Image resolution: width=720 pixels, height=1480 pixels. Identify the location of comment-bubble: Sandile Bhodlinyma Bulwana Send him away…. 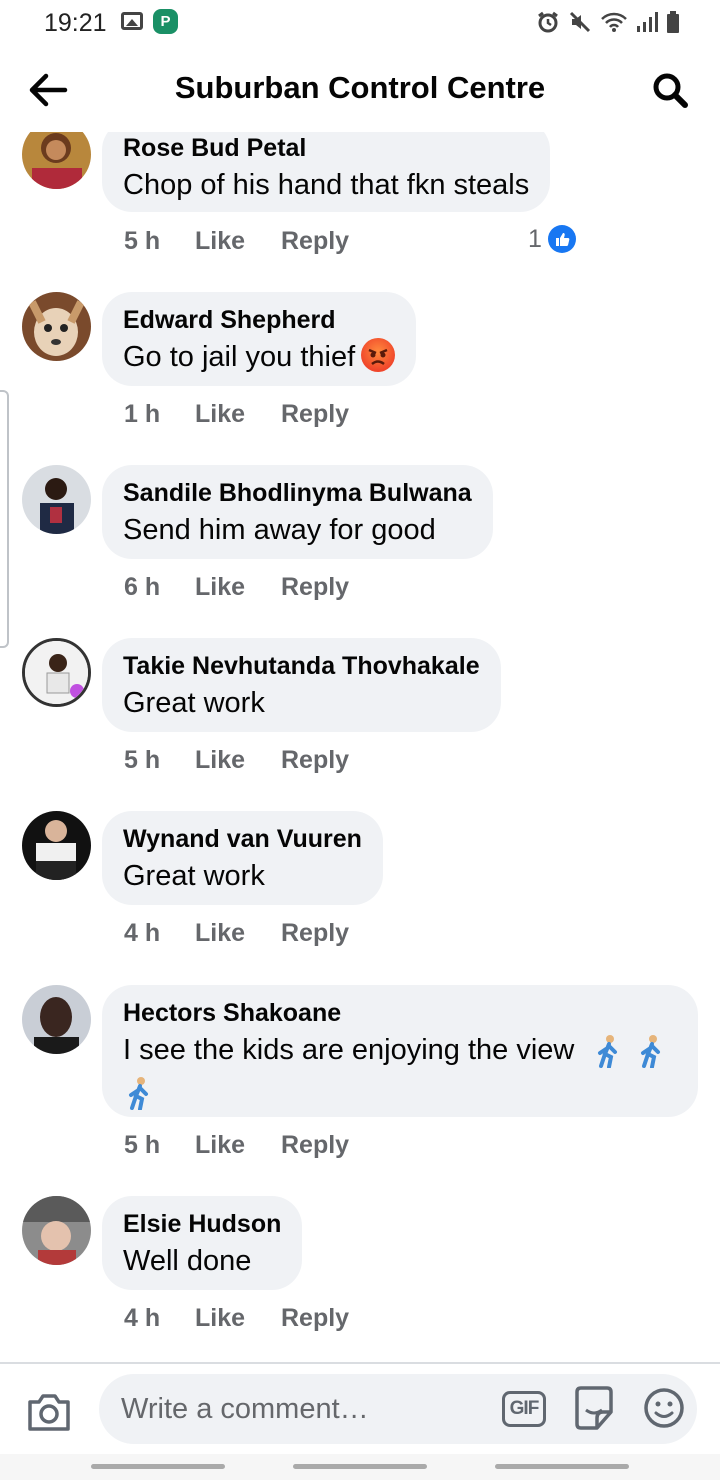
(297, 512).